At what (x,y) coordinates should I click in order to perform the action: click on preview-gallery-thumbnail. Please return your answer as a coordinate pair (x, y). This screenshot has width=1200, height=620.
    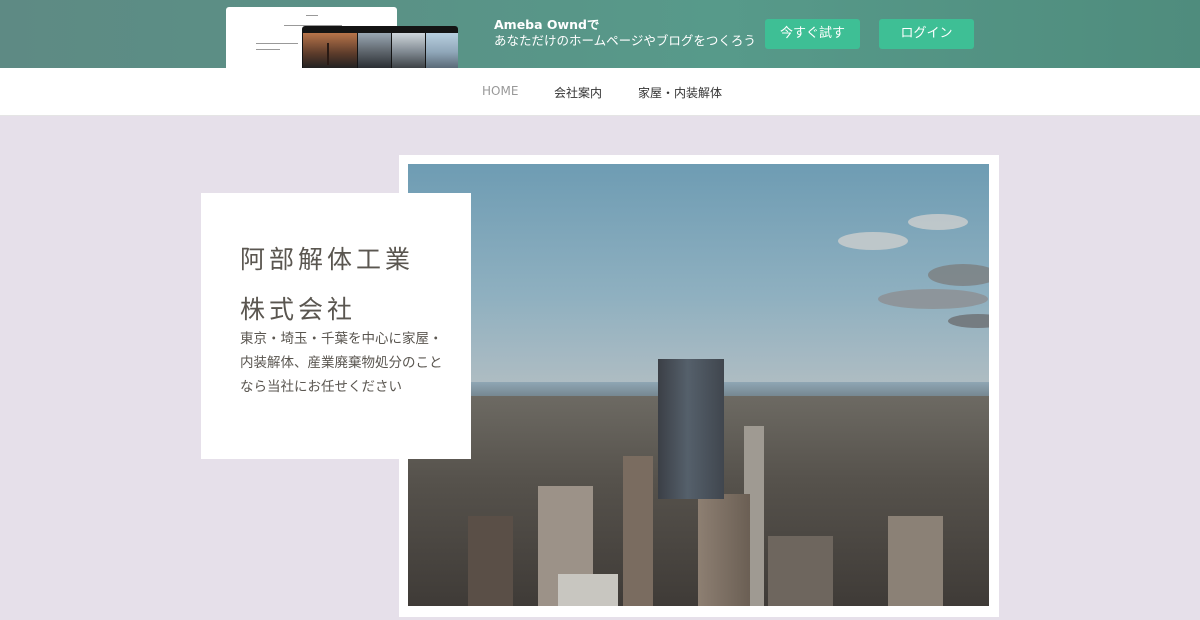
    Looking at the image, I should click on (380, 47).